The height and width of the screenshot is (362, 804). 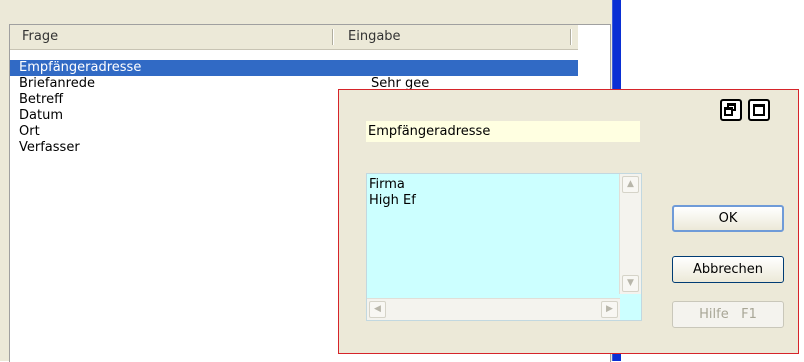 I want to click on list-item-frage: Datum, so click(x=41, y=115).